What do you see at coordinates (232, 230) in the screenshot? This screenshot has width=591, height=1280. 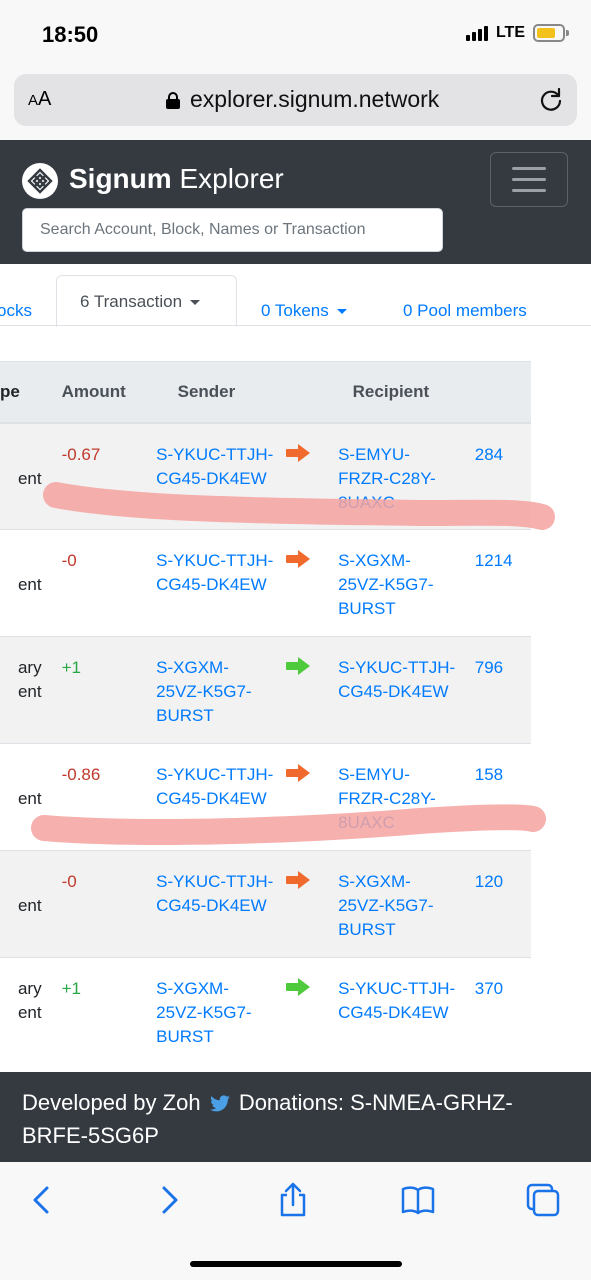 I see `search-input` at bounding box center [232, 230].